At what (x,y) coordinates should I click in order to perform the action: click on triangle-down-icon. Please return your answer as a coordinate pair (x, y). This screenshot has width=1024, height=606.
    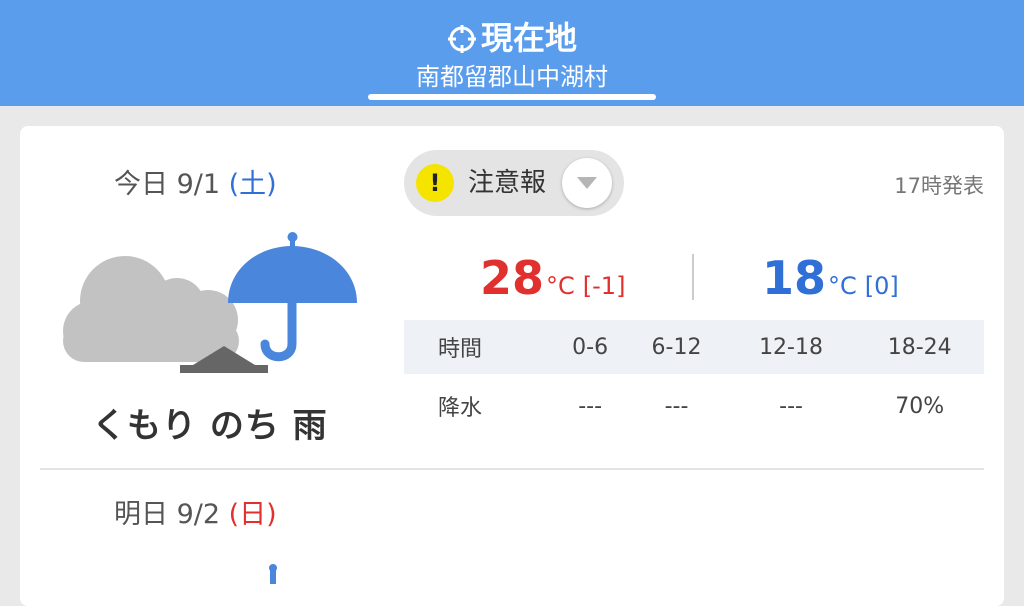
    Looking at the image, I should click on (587, 183).